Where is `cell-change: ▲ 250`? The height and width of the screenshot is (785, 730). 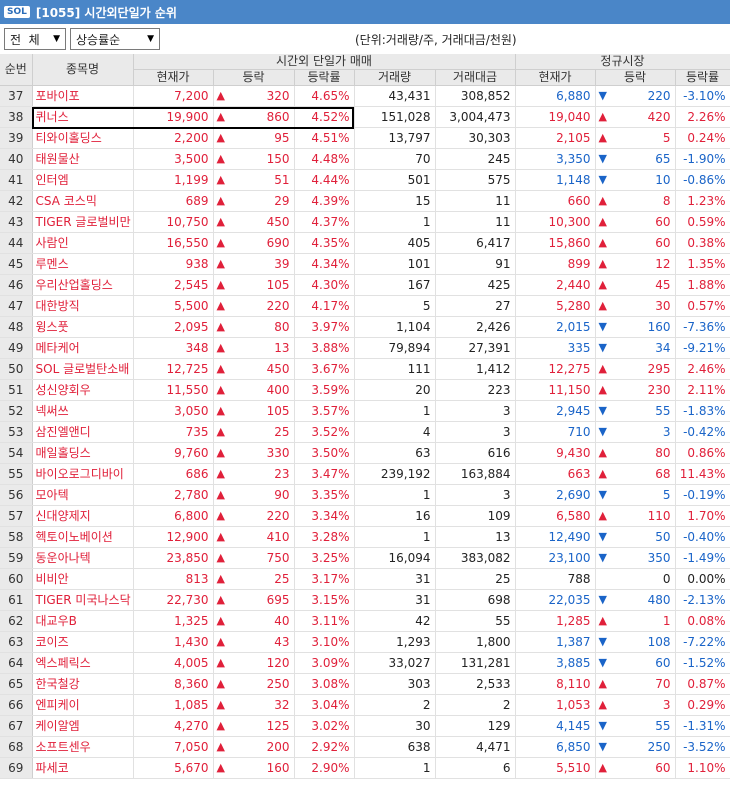
cell-change: ▲ 250 is located at coordinates (254, 684).